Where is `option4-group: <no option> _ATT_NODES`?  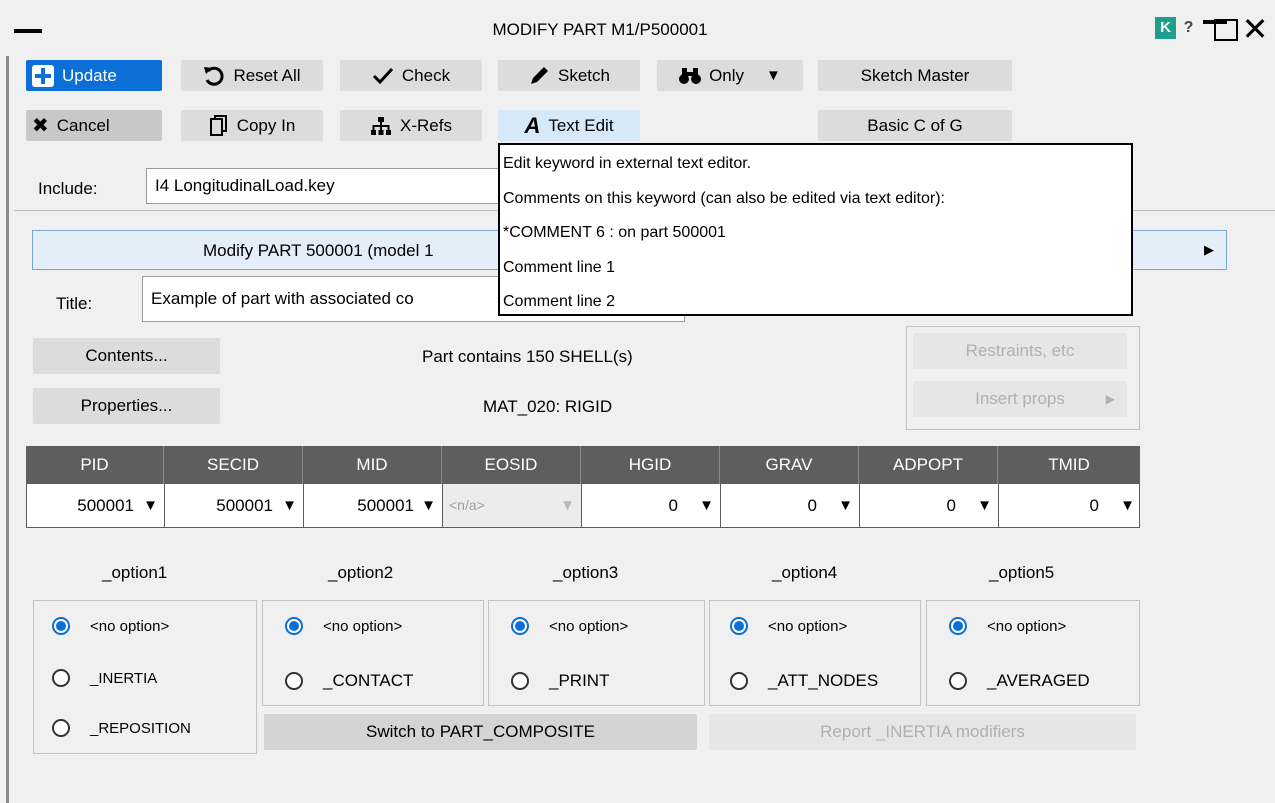
option4-group: <no option> _ATT_NODES is located at coordinates (815, 653).